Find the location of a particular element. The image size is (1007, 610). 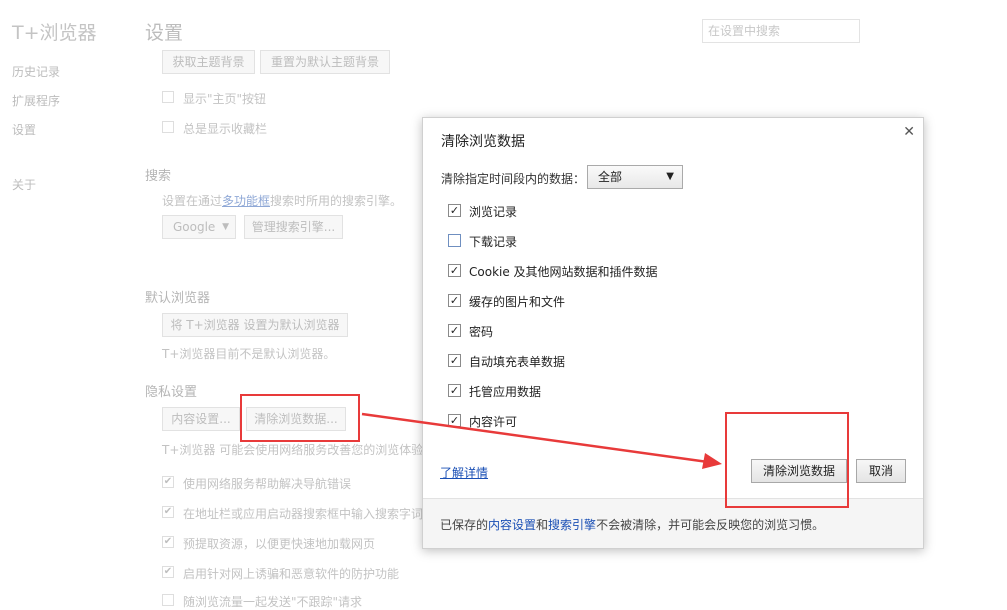

option-label: 浏览记录 is located at coordinates (493, 212).